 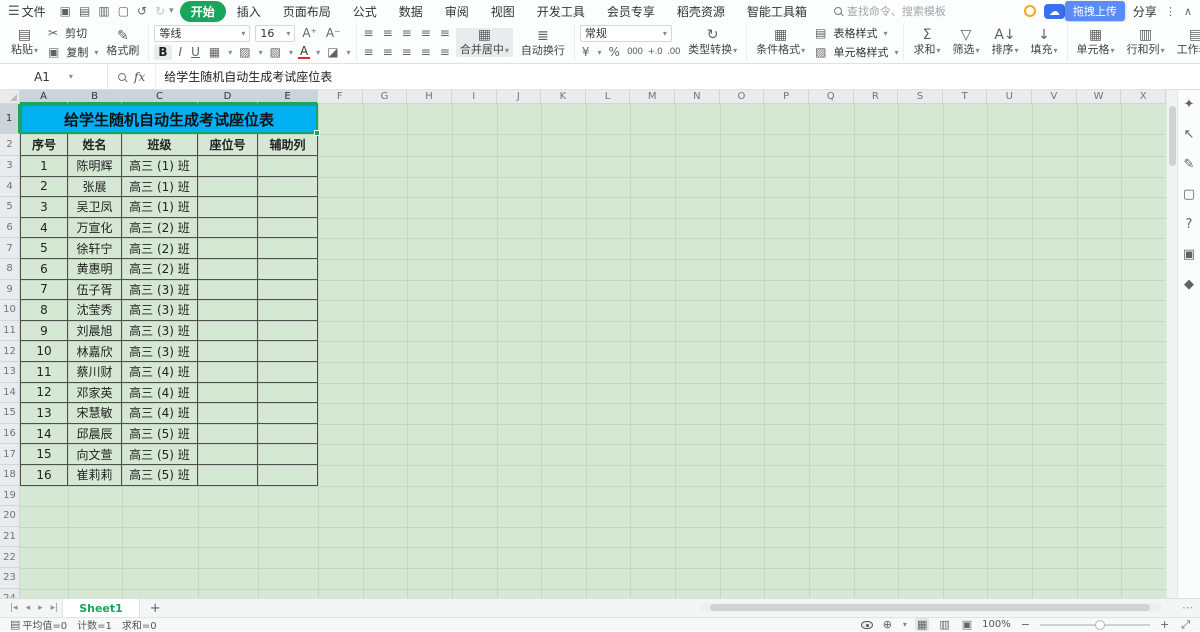 I want to click on fill-color-icon: ▨, so click(x=244, y=52).